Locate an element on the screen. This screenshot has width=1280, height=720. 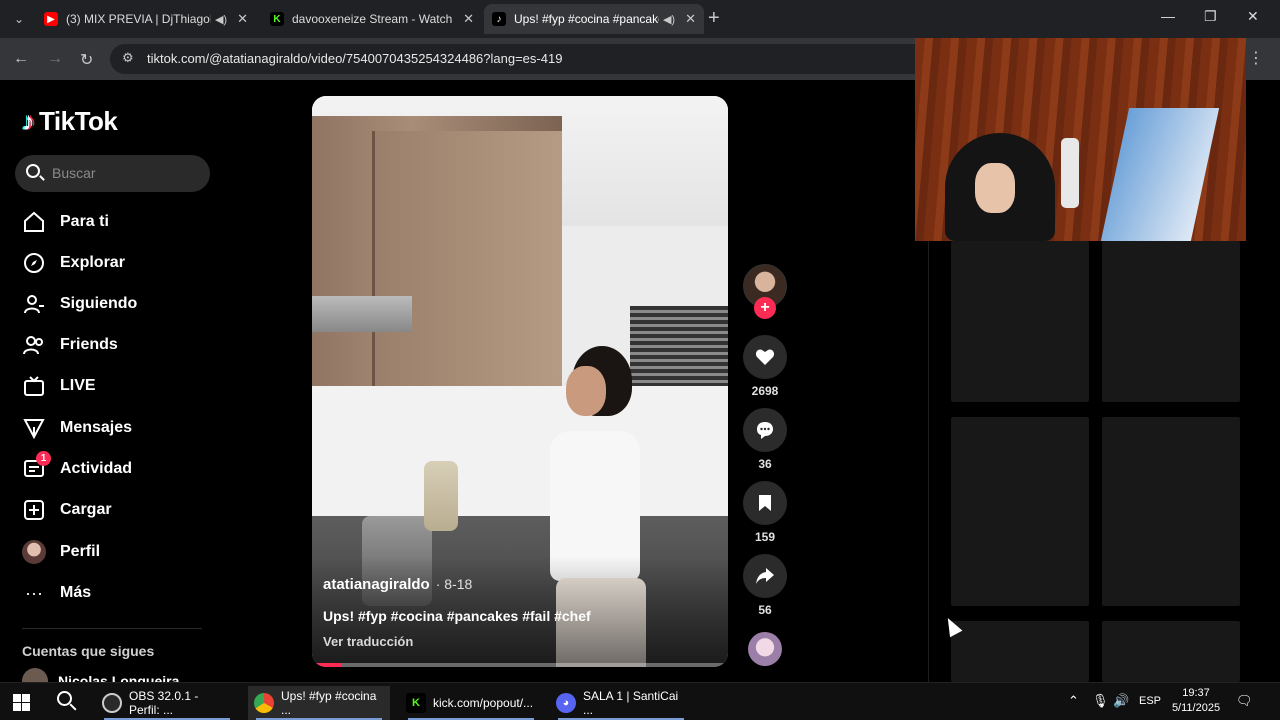
nav-label: LIVE is located at coordinates (78, 385).